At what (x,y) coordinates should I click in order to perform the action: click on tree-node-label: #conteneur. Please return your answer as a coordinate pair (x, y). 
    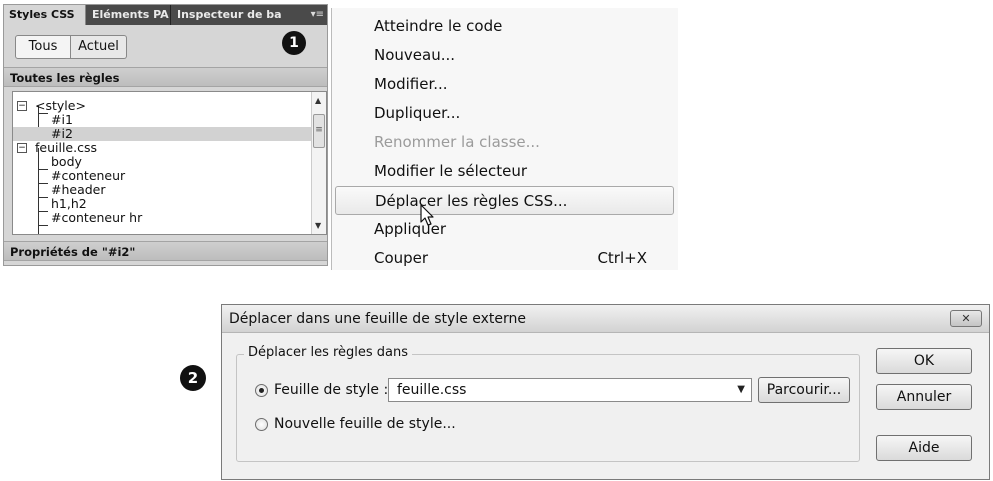
    Looking at the image, I should click on (88, 175).